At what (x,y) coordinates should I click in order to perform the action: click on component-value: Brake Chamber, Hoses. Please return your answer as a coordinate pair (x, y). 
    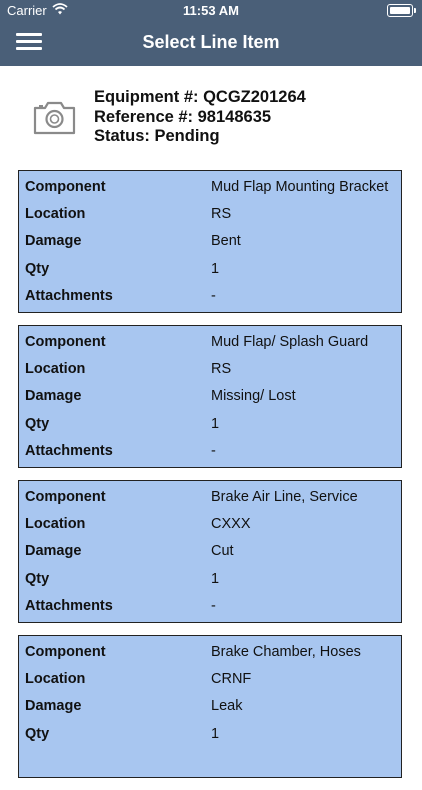
    Looking at the image, I should click on (286, 652).